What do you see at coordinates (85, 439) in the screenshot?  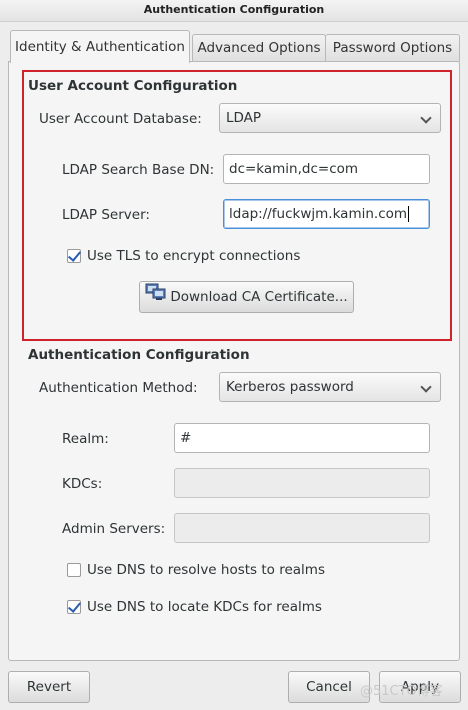 I see `realm-label: Realm:` at bounding box center [85, 439].